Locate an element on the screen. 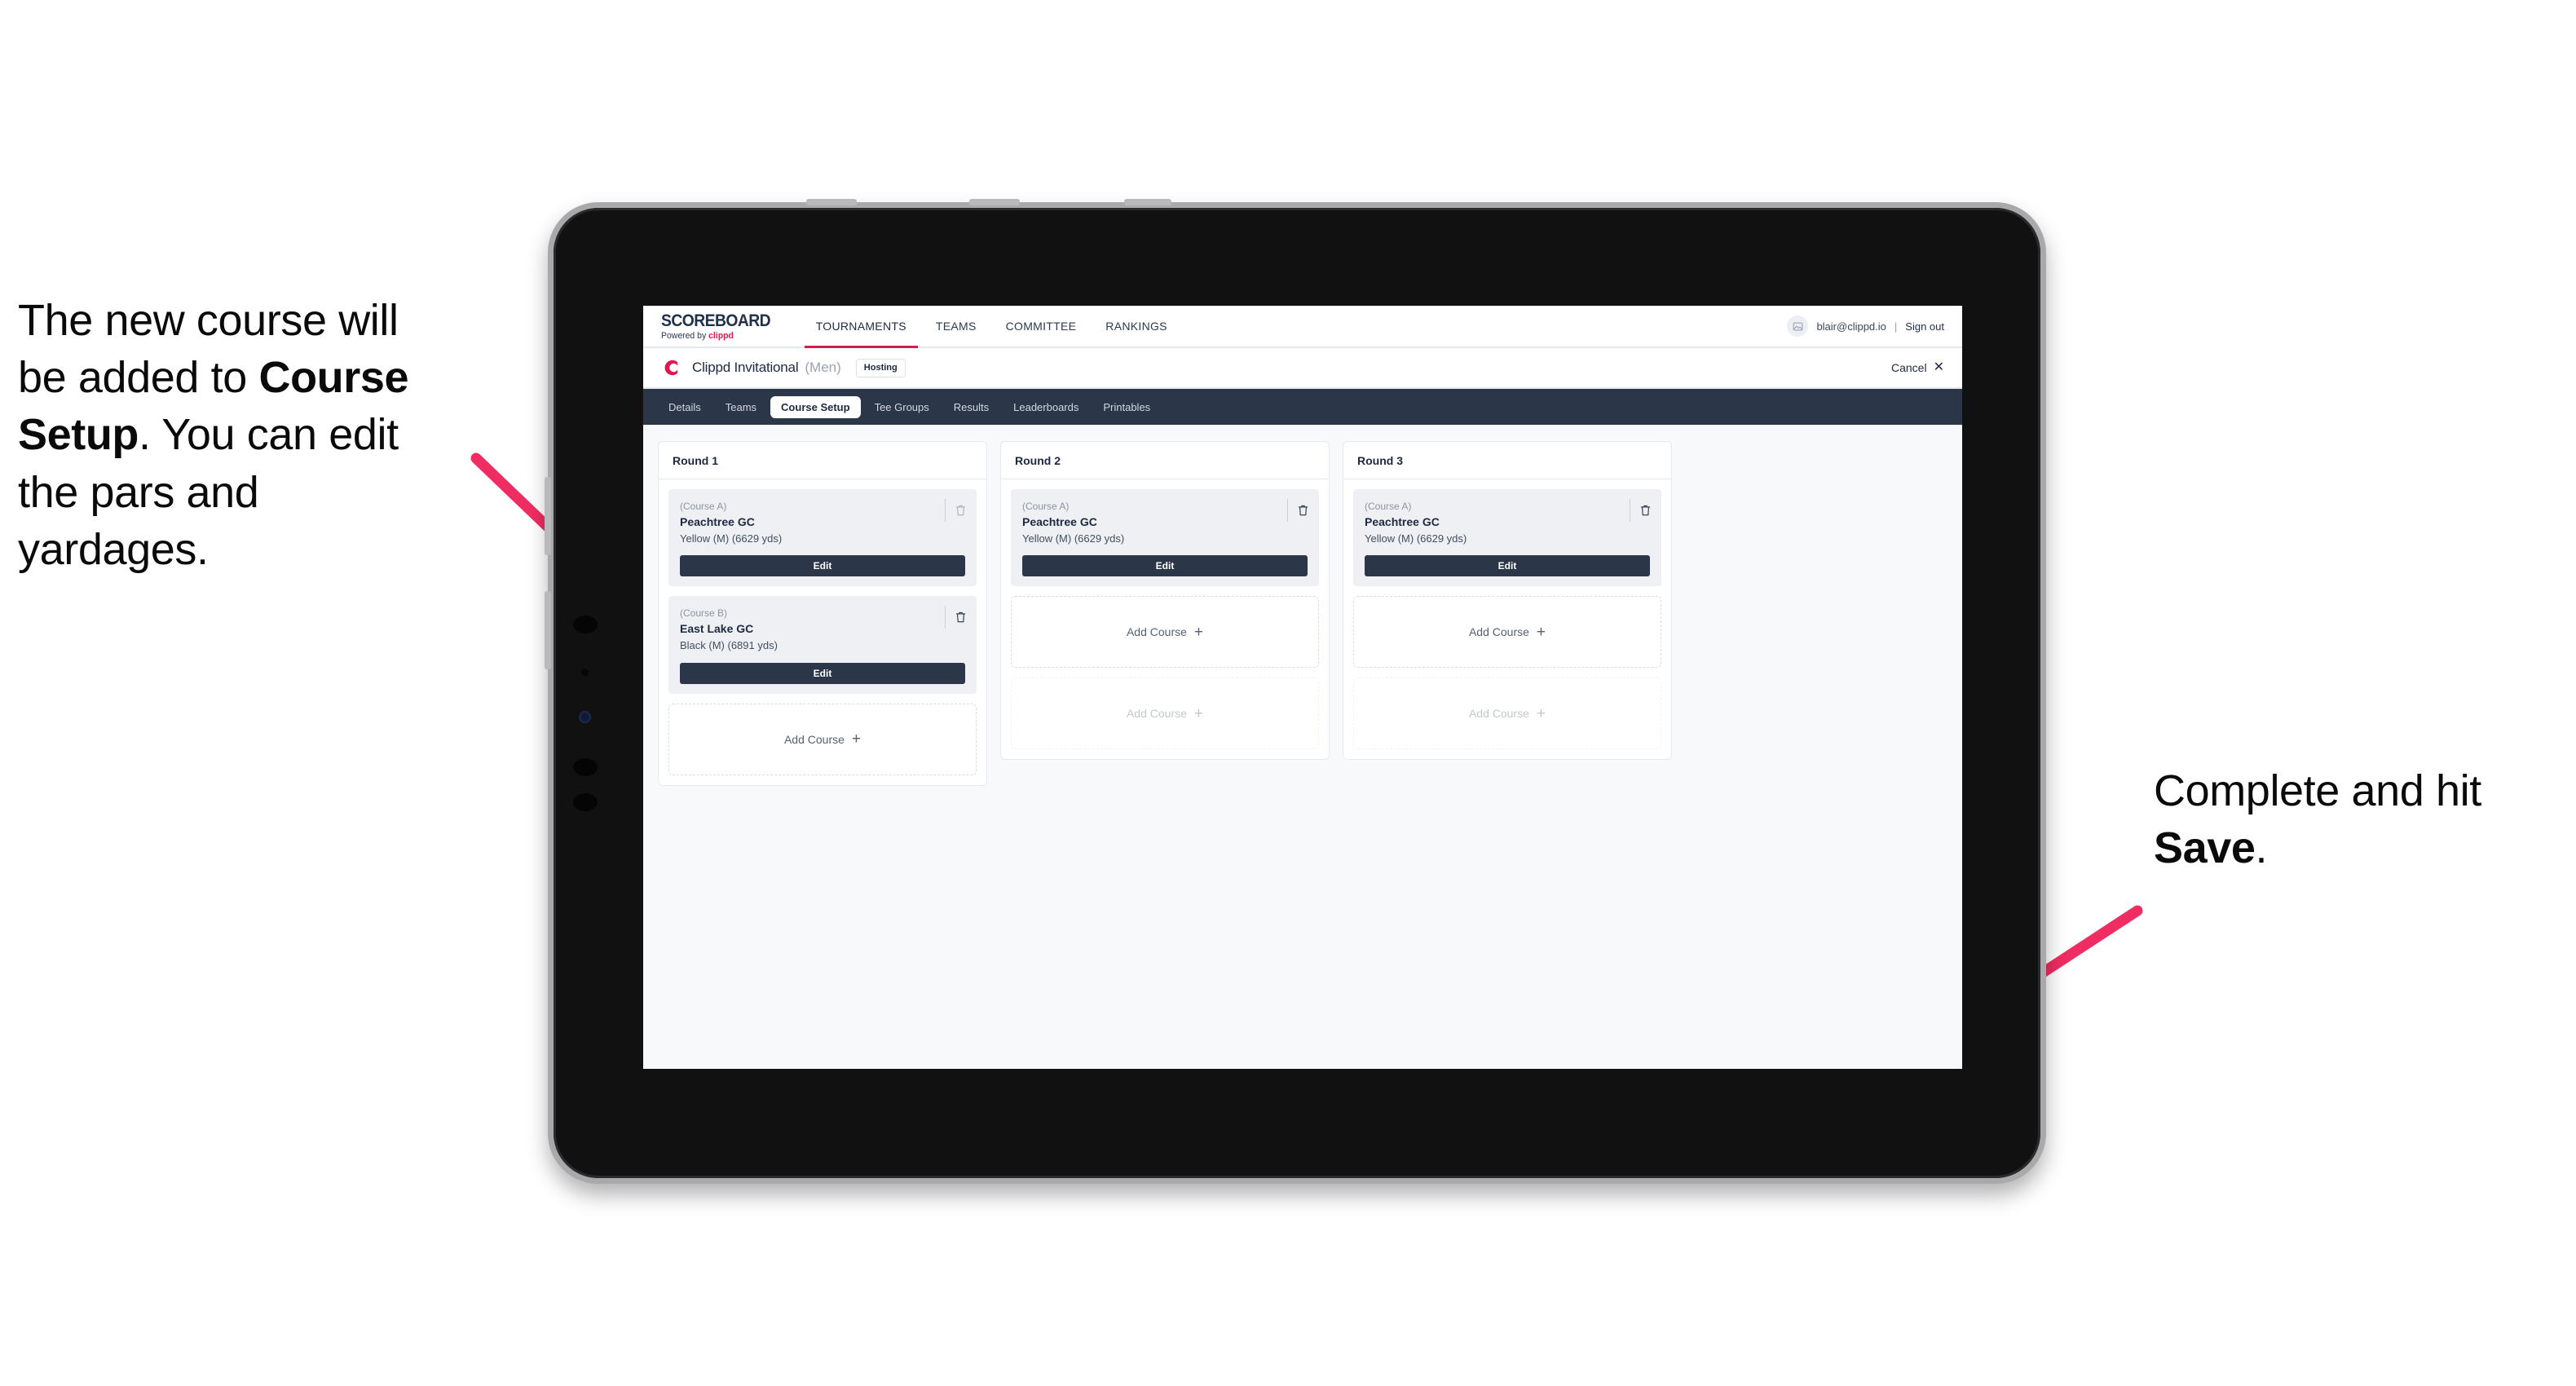 The height and width of the screenshot is (1386, 2576). clippd-c-logo-icon is located at coordinates (670, 368).